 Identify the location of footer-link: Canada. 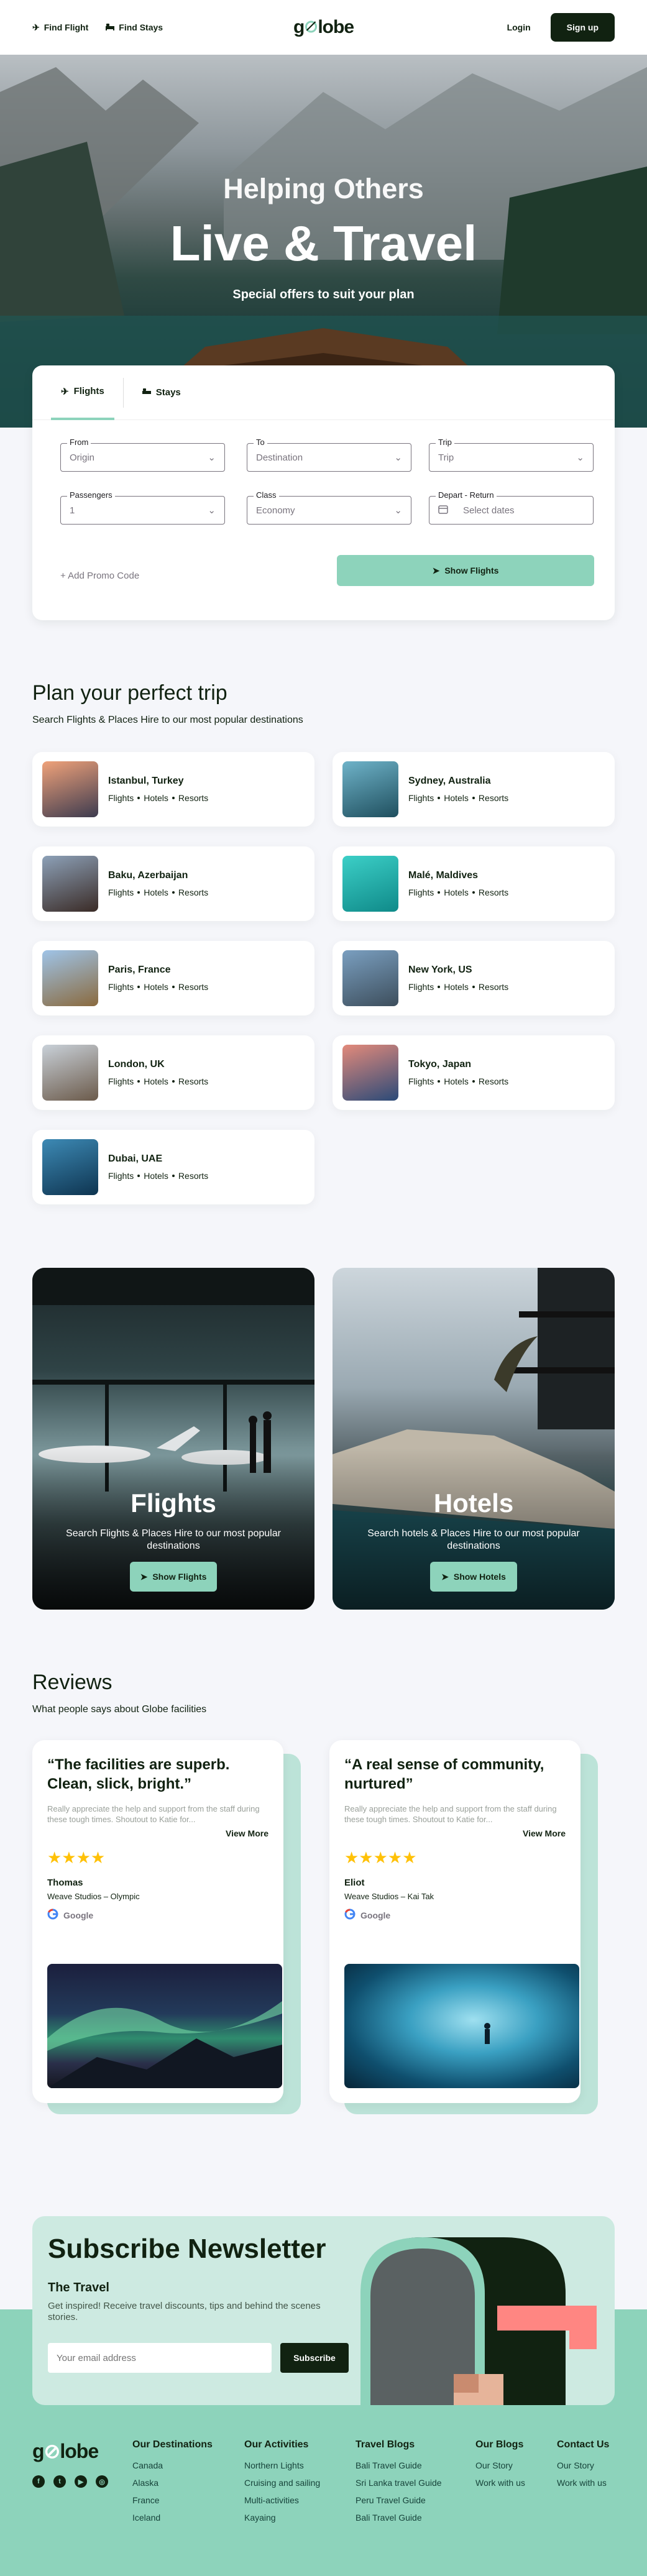
(172, 2465).